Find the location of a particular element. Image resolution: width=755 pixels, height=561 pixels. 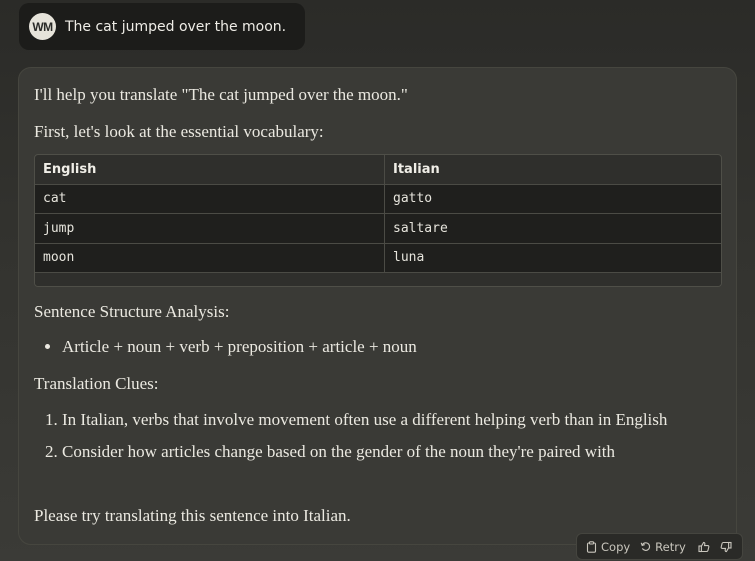

thumbs-down-icon is located at coordinates (726, 547).